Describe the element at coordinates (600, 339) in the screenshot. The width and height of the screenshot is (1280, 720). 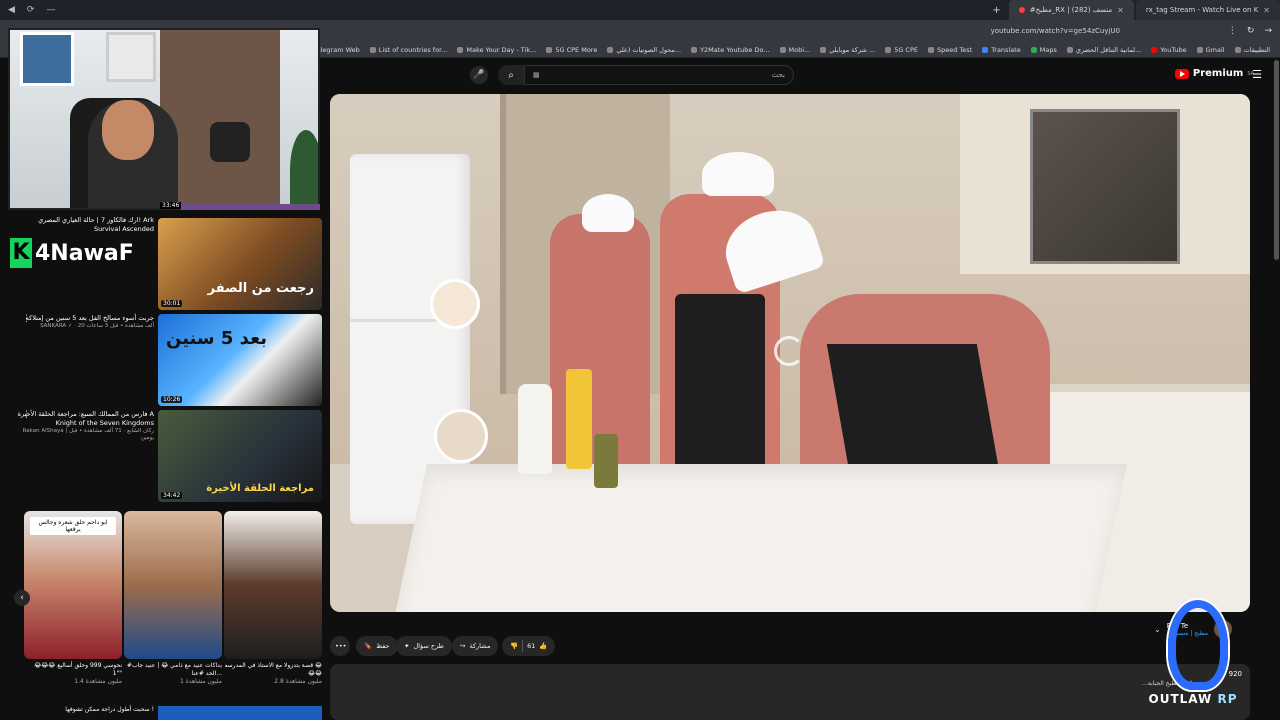
I see `chef-back` at that location.